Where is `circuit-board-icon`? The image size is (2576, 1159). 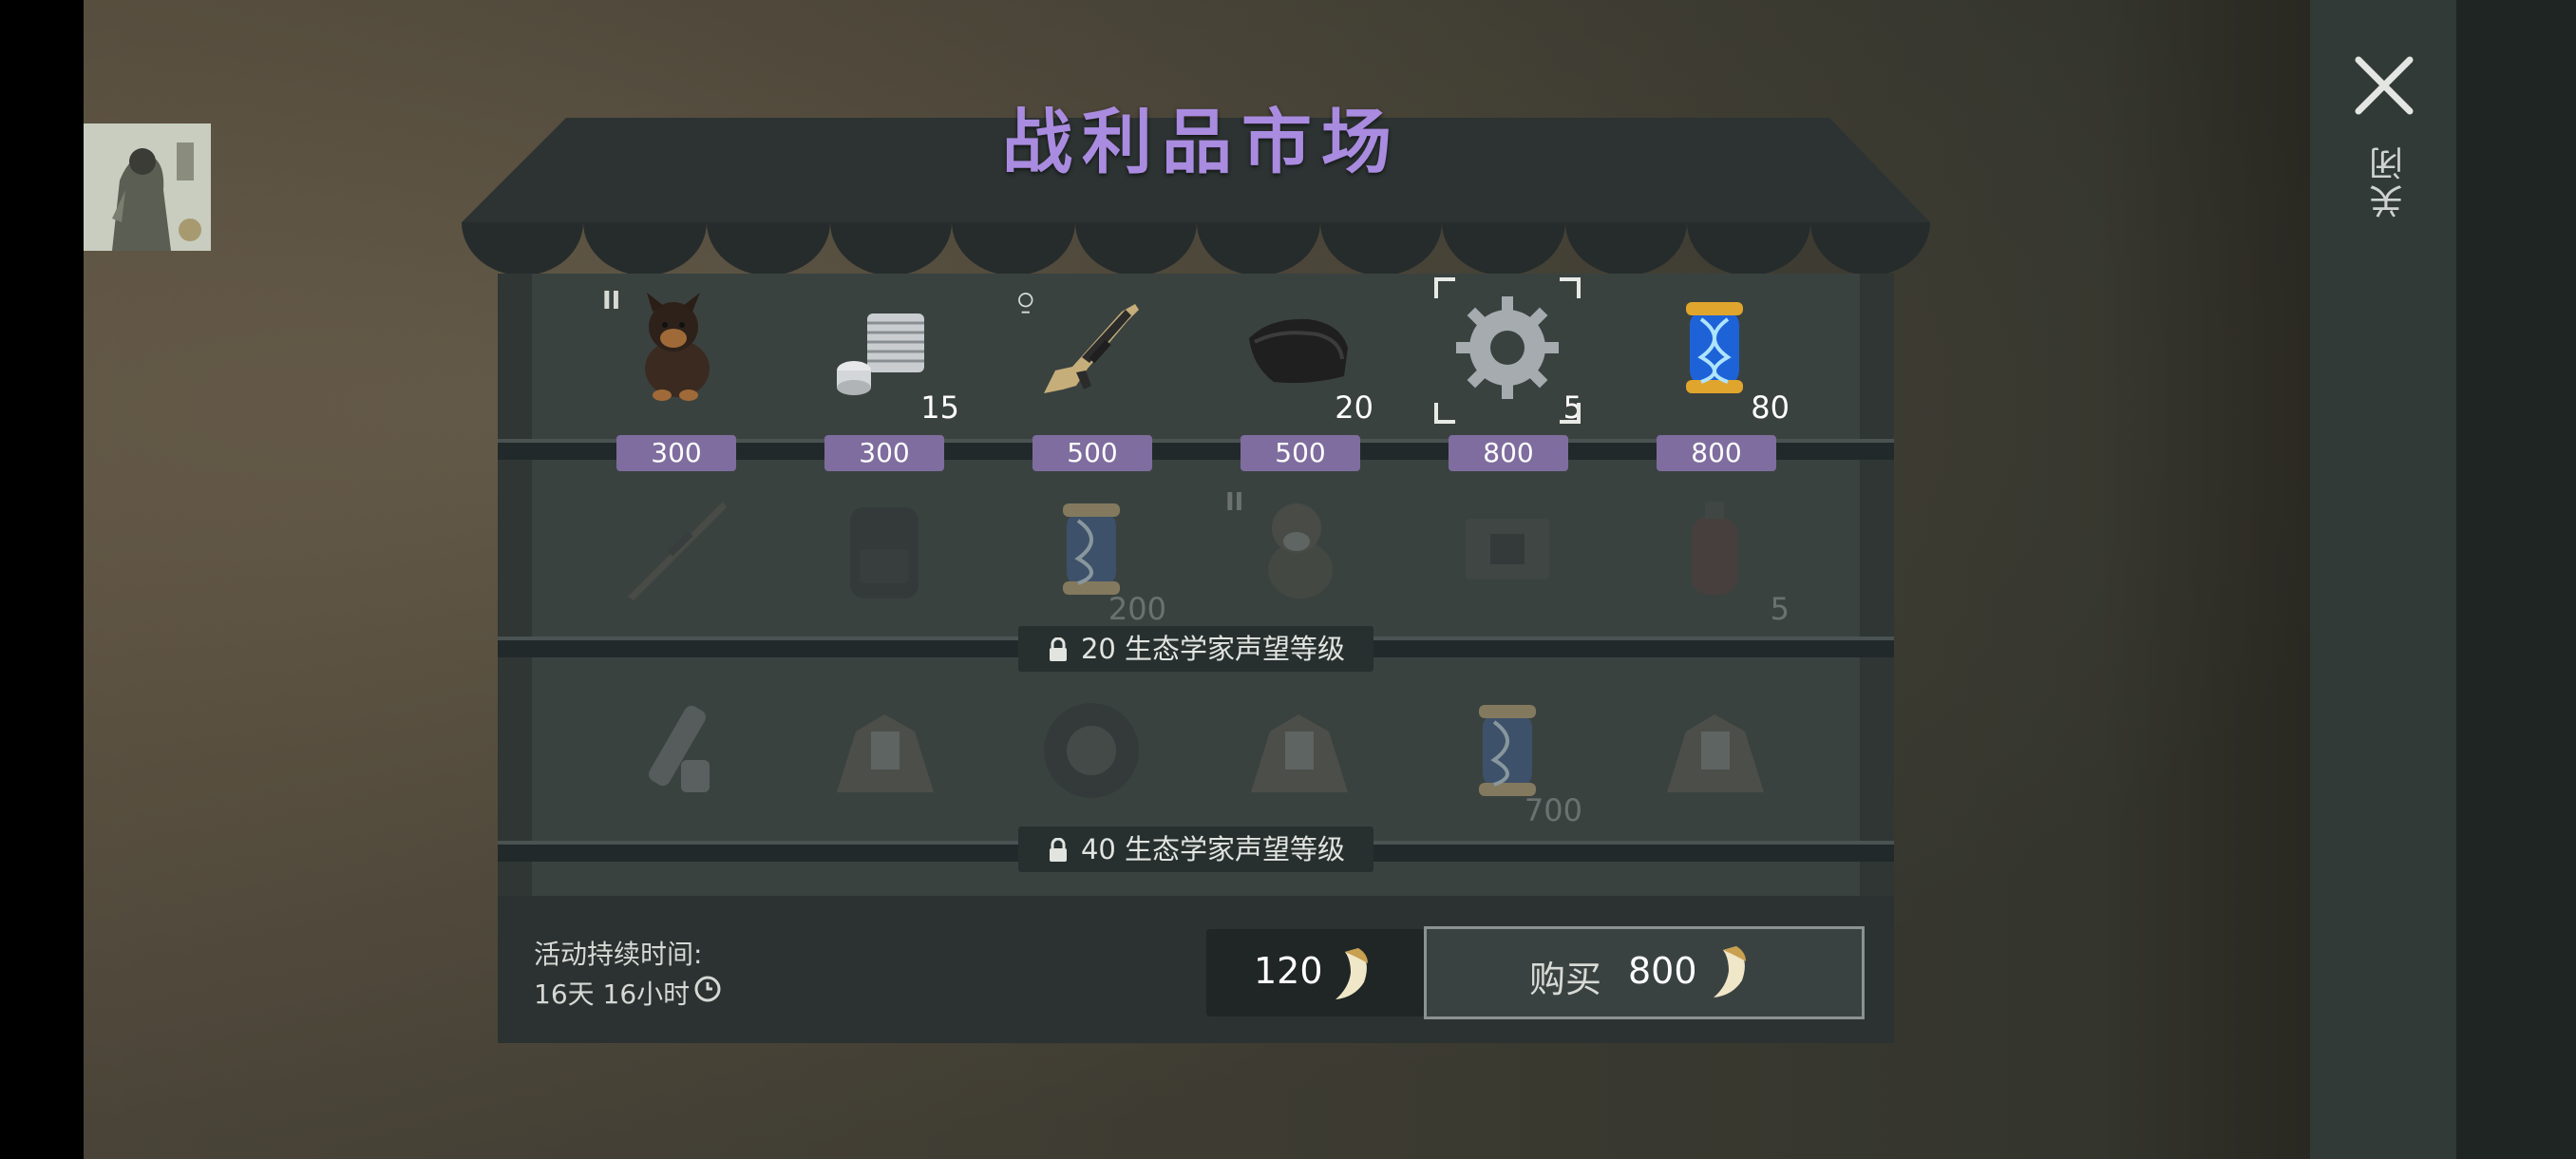 circuit-board-icon is located at coordinates (1507, 549).